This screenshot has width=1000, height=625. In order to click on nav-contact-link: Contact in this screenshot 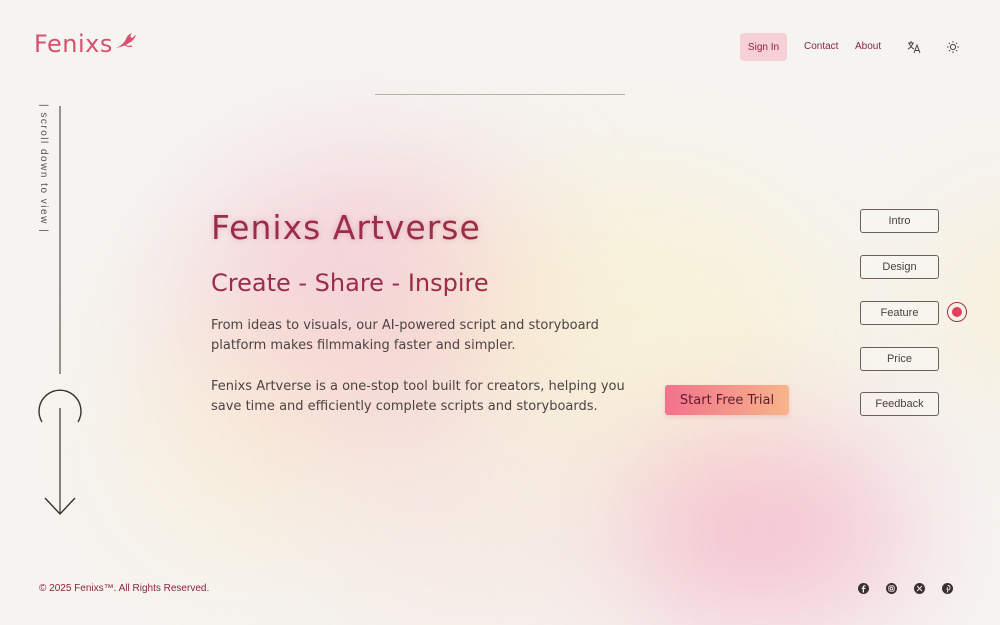, I will do `click(821, 46)`.